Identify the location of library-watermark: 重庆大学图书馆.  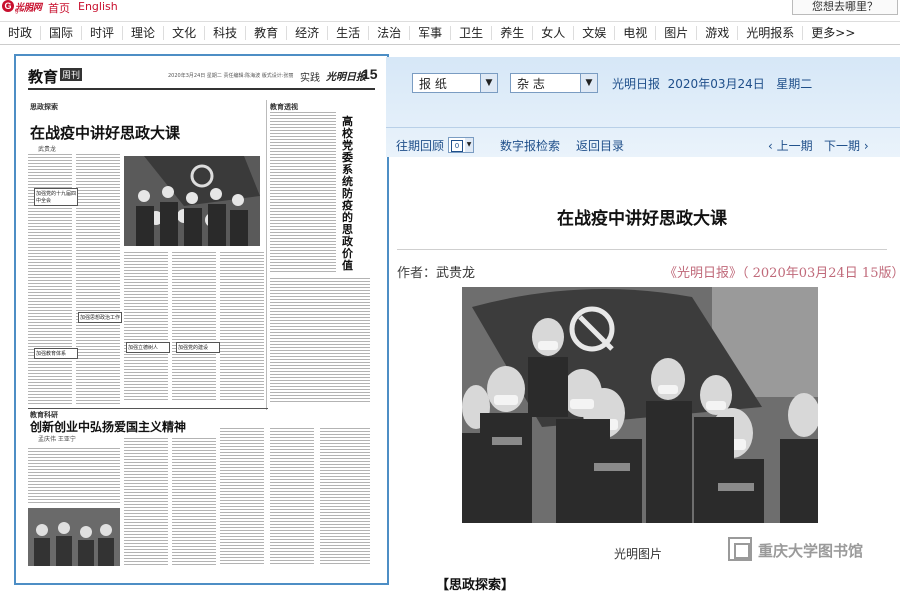
(803, 550).